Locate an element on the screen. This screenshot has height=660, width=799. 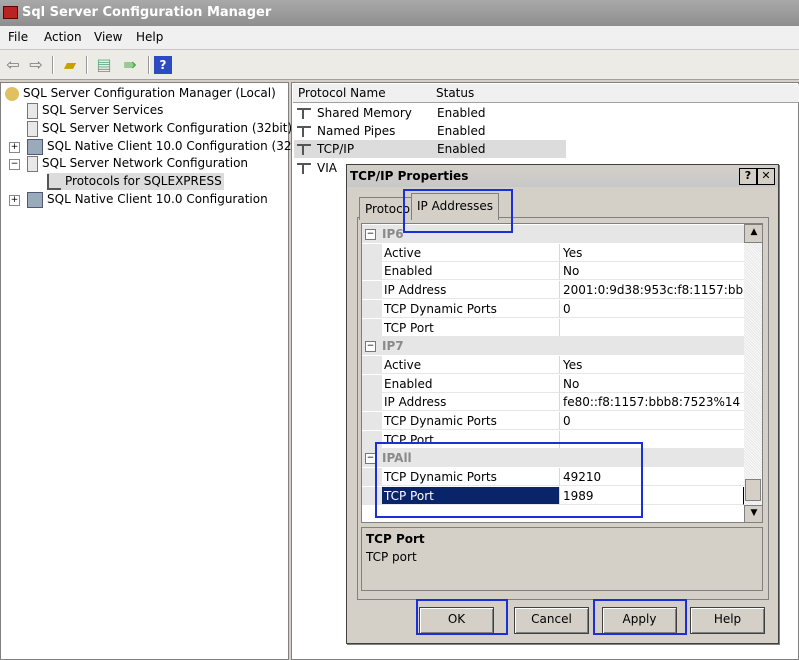
scroll-down-icon: ▼ is located at coordinates (753, 513).